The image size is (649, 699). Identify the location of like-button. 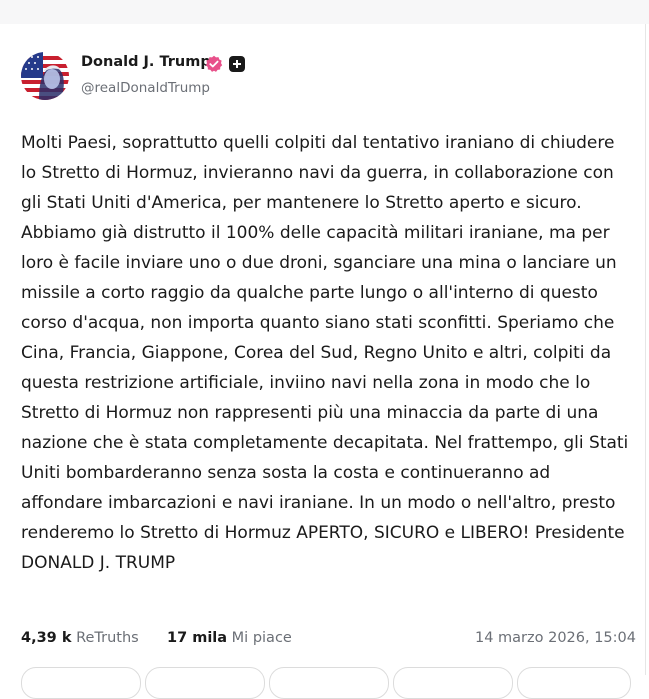
(329, 683).